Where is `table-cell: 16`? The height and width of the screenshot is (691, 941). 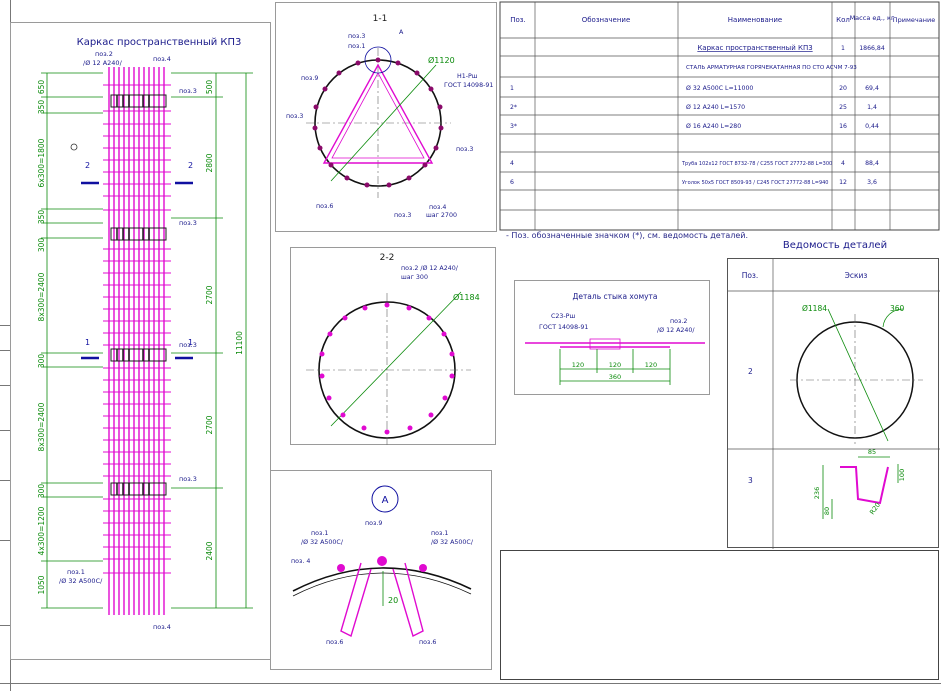
table-cell: 16 is located at coordinates (843, 126).